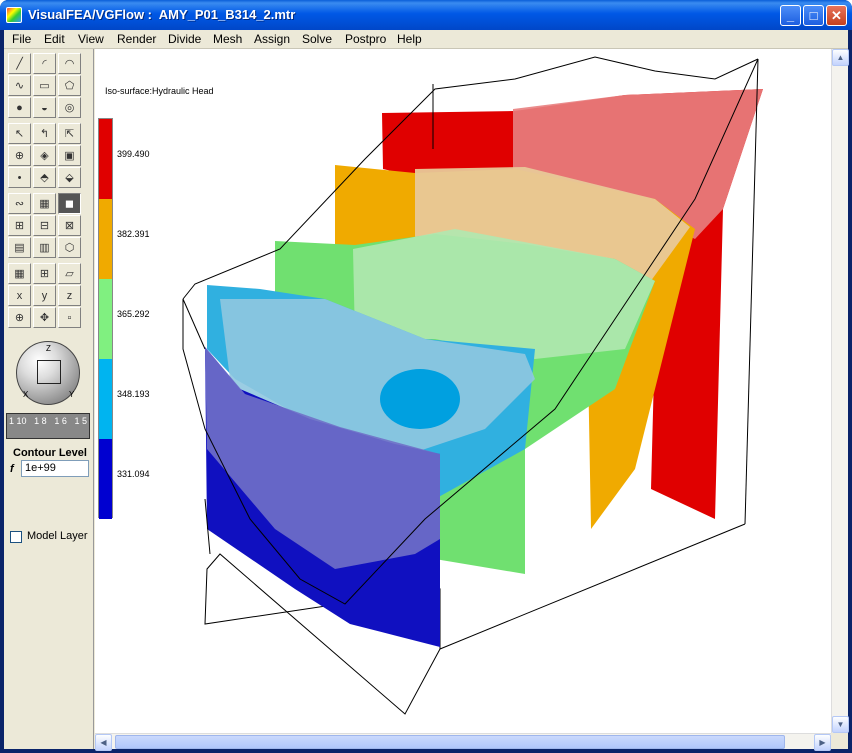 The image size is (852, 753). Describe the element at coordinates (57, 536) in the screenshot. I see `model-layer-label: Model Layer` at that location.